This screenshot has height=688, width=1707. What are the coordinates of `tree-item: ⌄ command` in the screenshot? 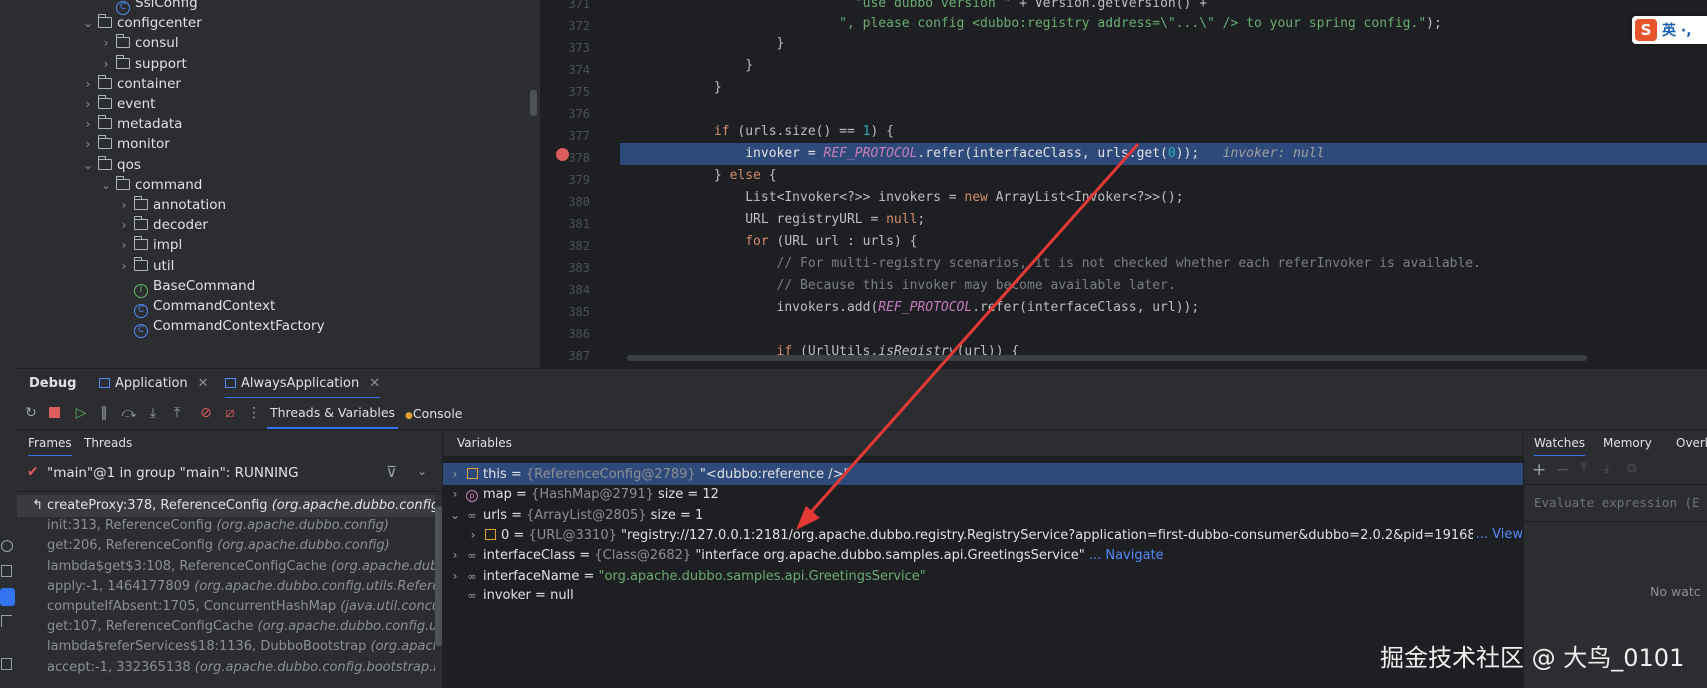 It's located at (150, 185).